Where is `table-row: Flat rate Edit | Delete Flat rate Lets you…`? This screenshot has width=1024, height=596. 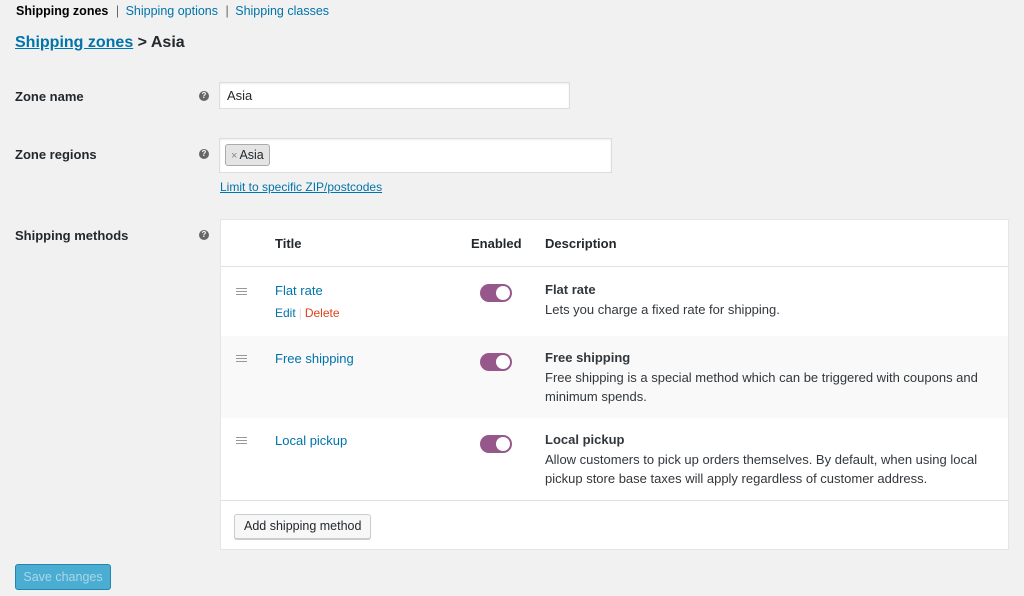
table-row: Flat rate Edit | Delete Flat rate Lets you… is located at coordinates (614, 301).